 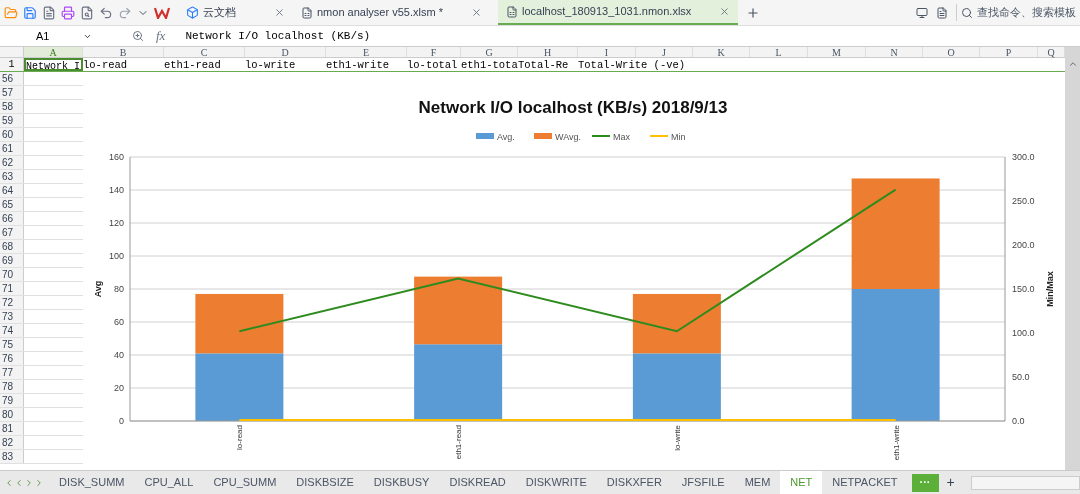 I want to click on y2-tick-label: 200.0, so click(x=1023, y=245).